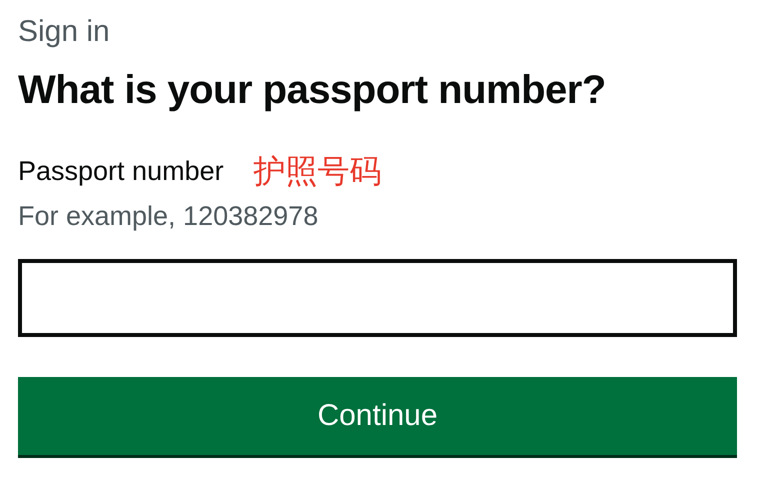  I want to click on annotation-text: 护照号码, so click(318, 171).